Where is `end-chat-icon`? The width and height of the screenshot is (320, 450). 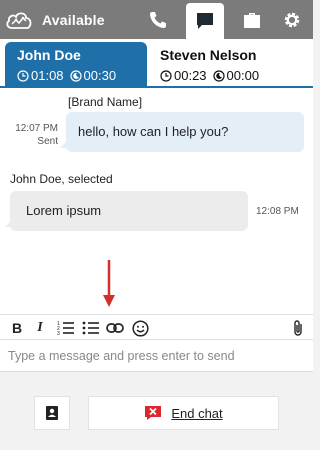
end-chat-icon is located at coordinates (153, 413).